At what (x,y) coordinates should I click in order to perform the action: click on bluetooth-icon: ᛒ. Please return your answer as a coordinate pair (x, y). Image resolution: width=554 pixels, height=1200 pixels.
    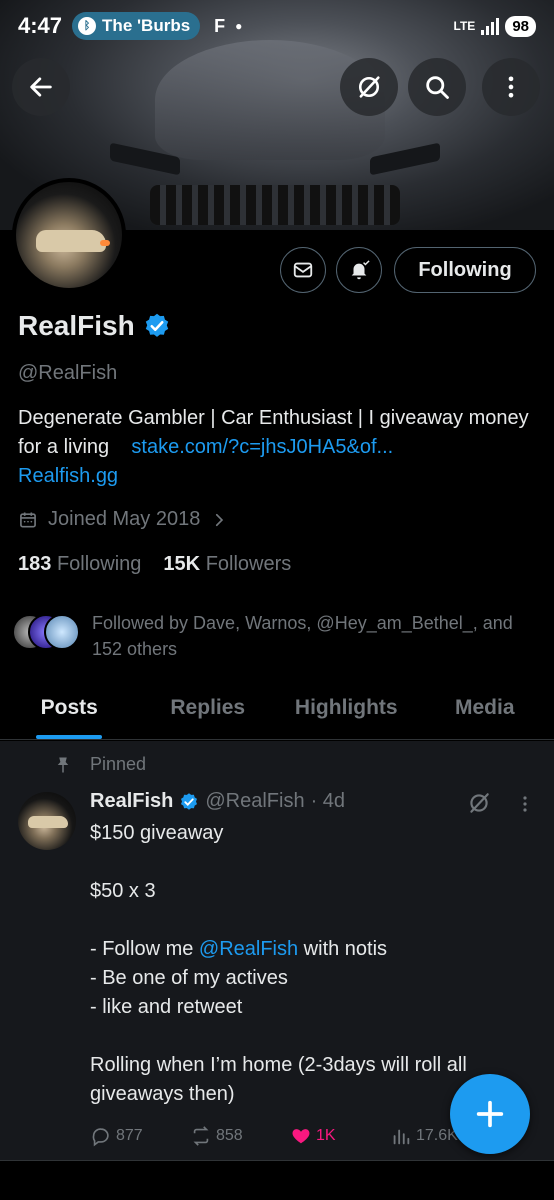
    Looking at the image, I should click on (87, 26).